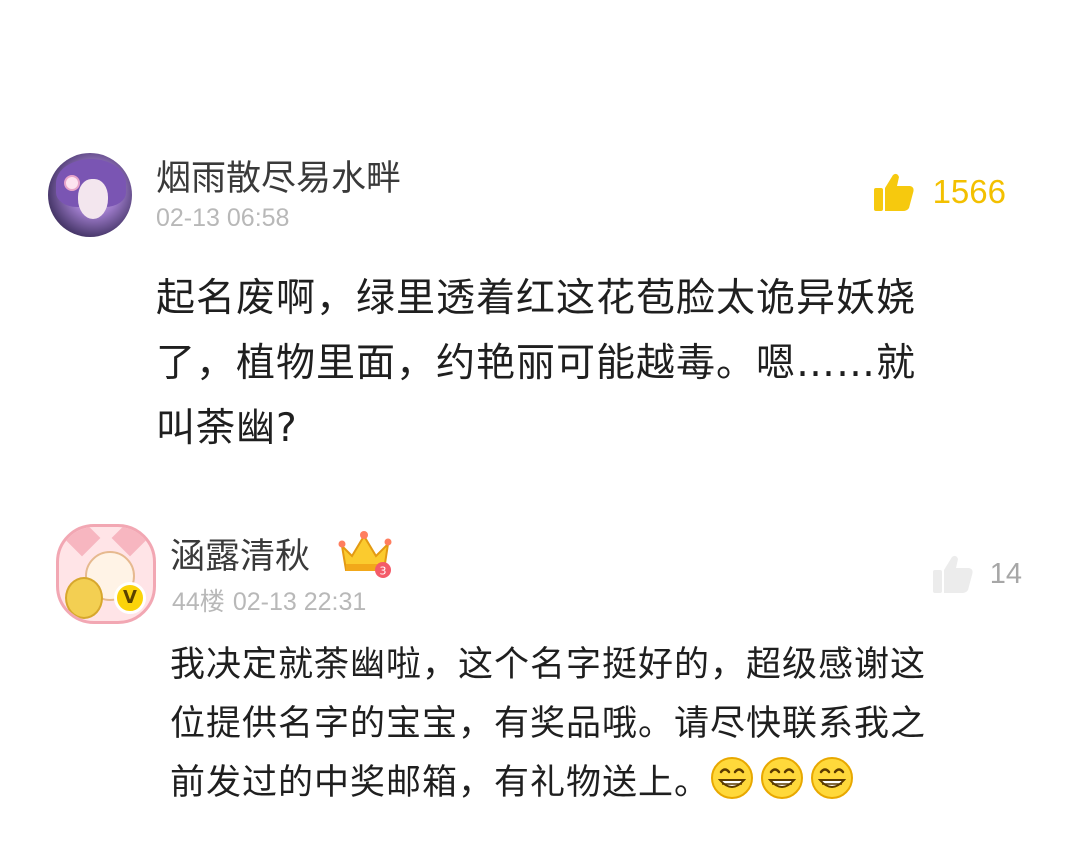 The width and height of the screenshot is (1080, 844). What do you see at coordinates (130, 598) in the screenshot?
I see `verified-badge: V` at bounding box center [130, 598].